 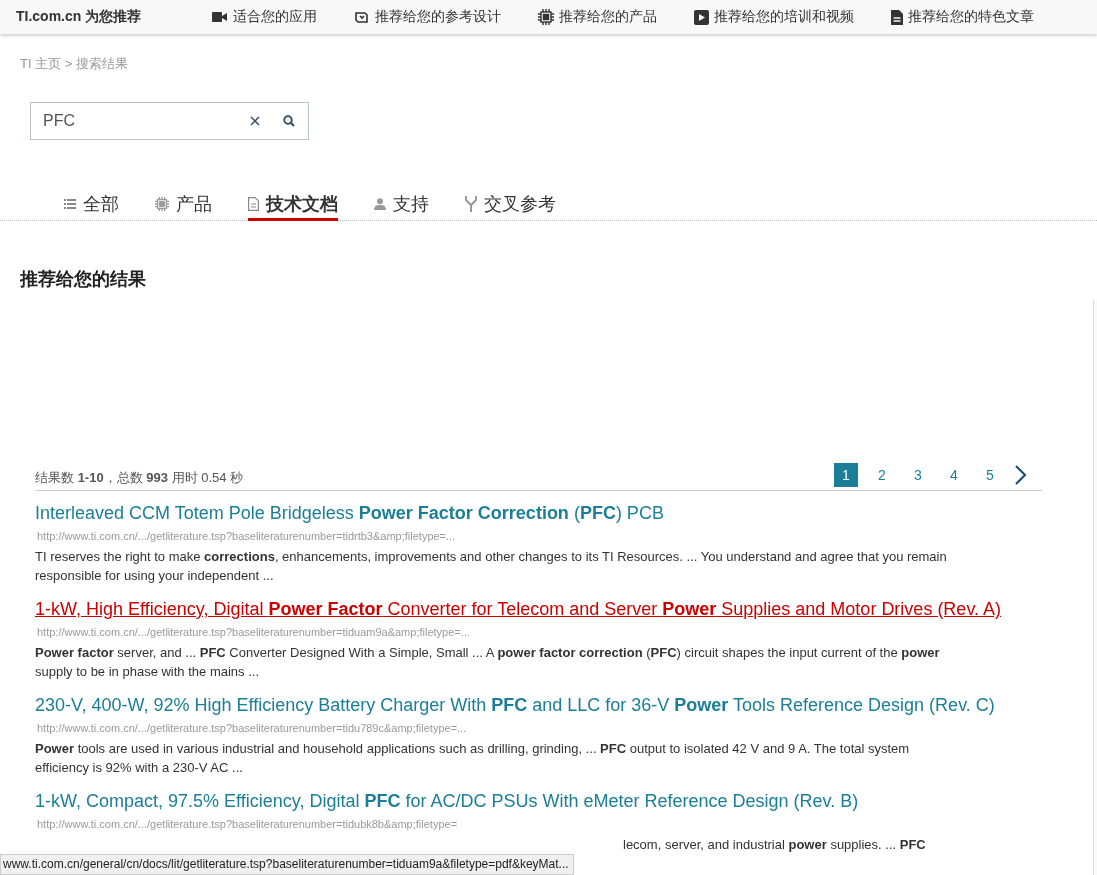 What do you see at coordinates (79, 17) in the screenshot?
I see `brand-label: TI.com.cn 为您推荐` at bounding box center [79, 17].